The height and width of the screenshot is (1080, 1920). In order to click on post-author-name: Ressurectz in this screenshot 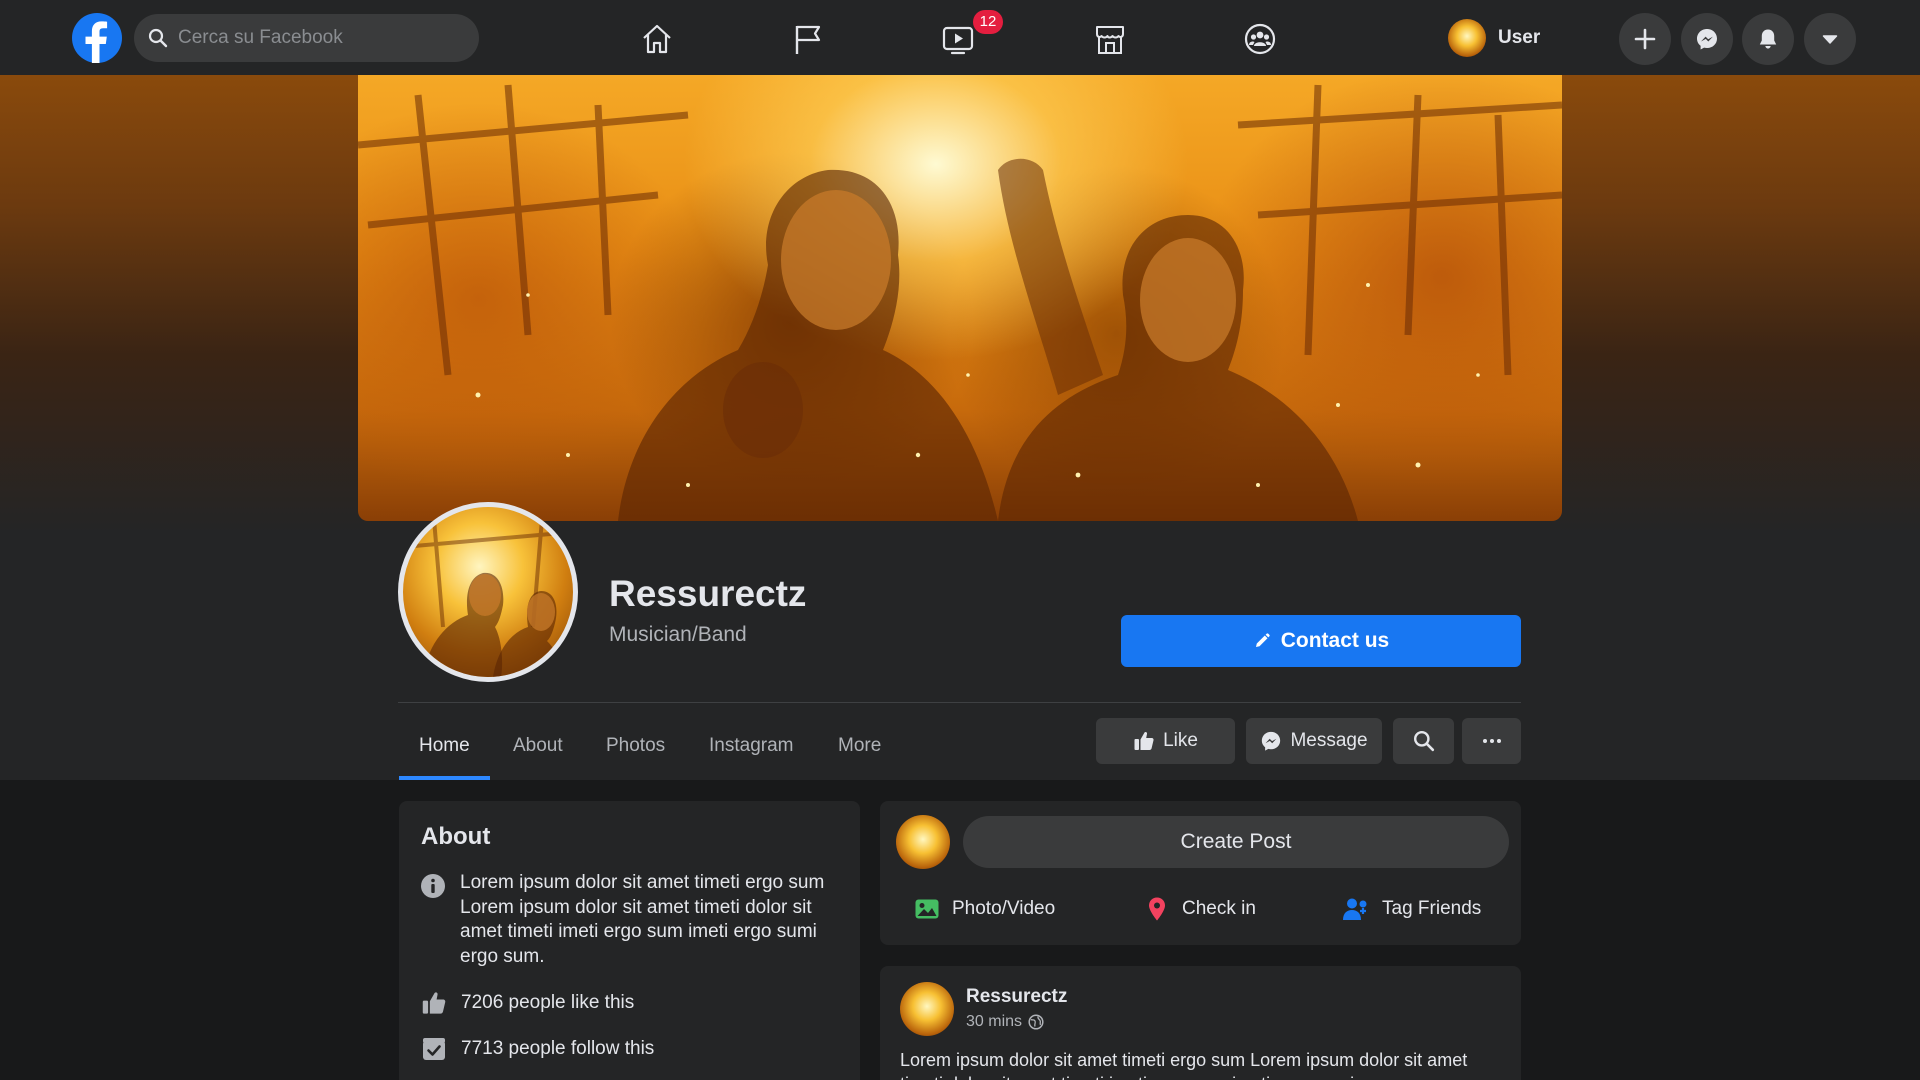, I will do `click(1016, 997)`.